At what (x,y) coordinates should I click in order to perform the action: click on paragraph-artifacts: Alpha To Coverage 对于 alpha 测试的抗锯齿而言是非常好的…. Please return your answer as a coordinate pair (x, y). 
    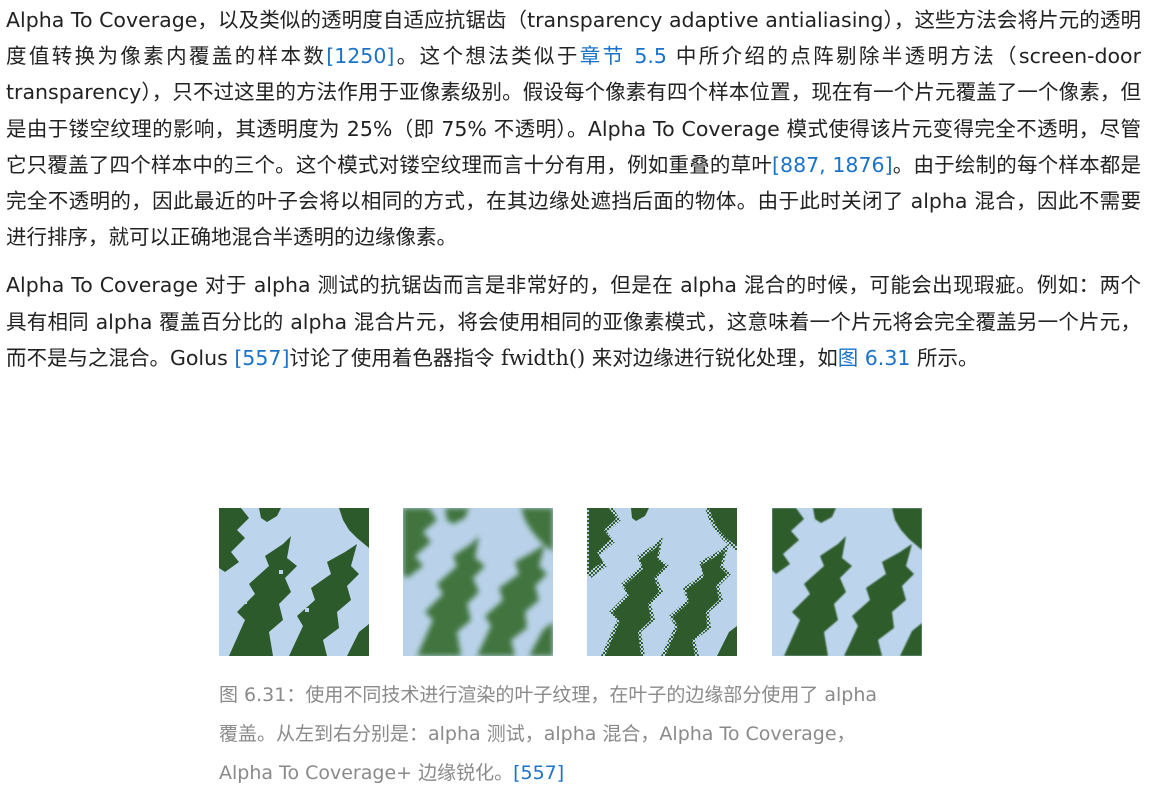
    Looking at the image, I should click on (573, 321).